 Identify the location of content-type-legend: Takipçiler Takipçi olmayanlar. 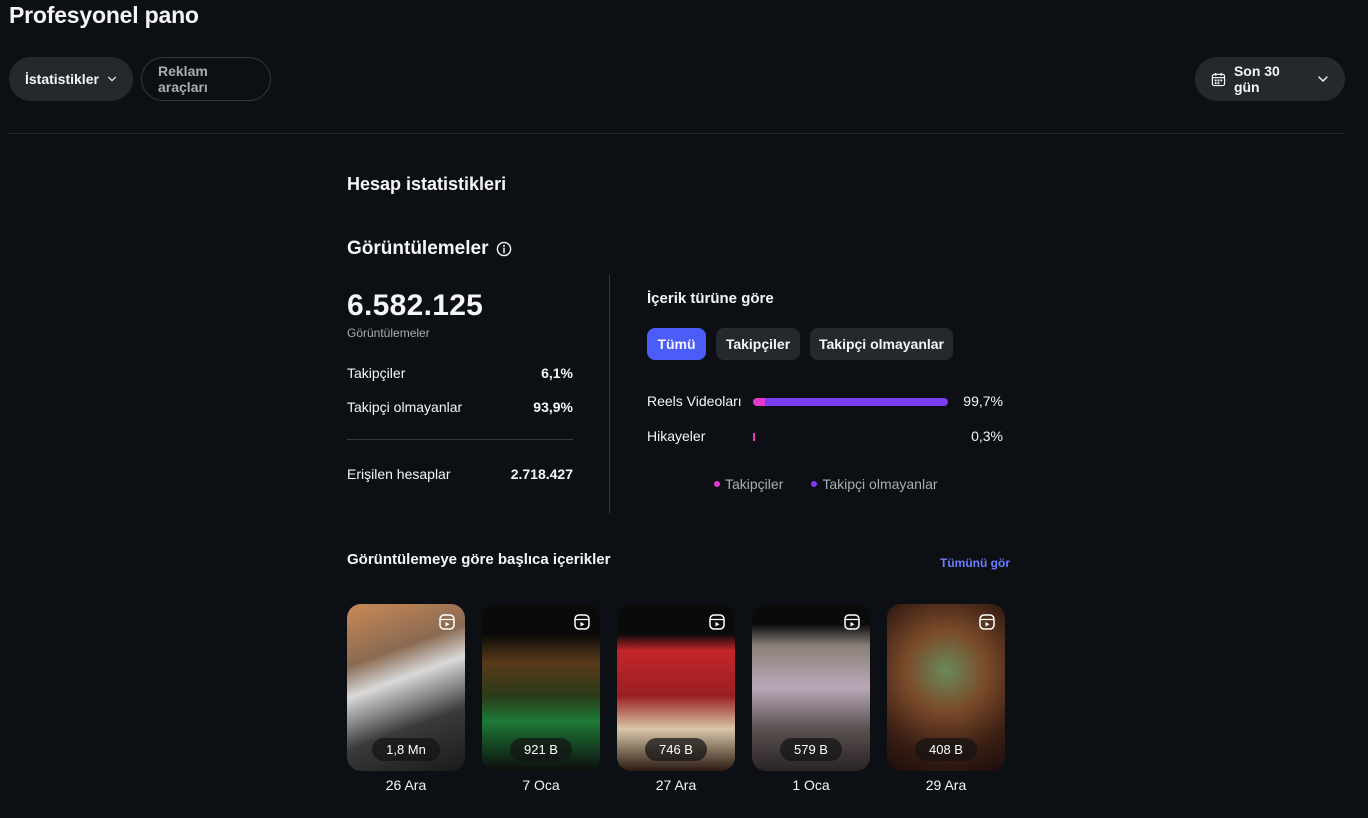
(826, 484).